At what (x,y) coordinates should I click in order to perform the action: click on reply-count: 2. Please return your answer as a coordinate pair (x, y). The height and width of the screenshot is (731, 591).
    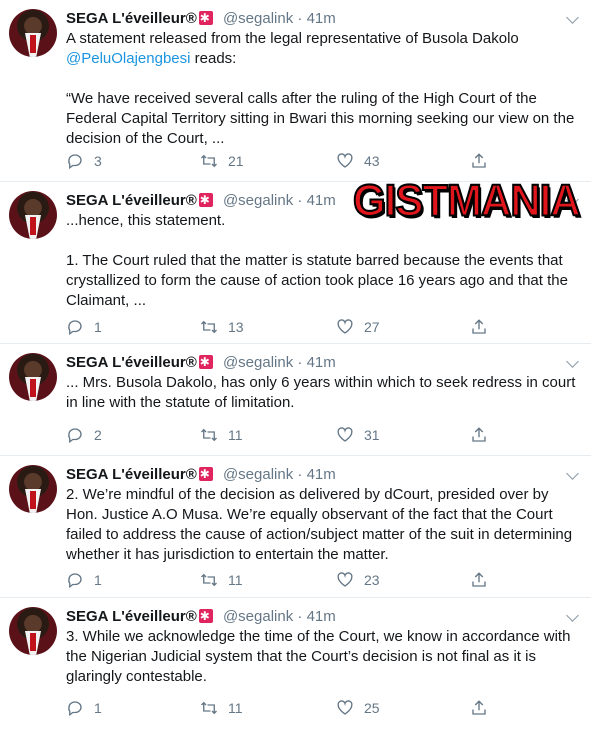
    Looking at the image, I should click on (98, 435).